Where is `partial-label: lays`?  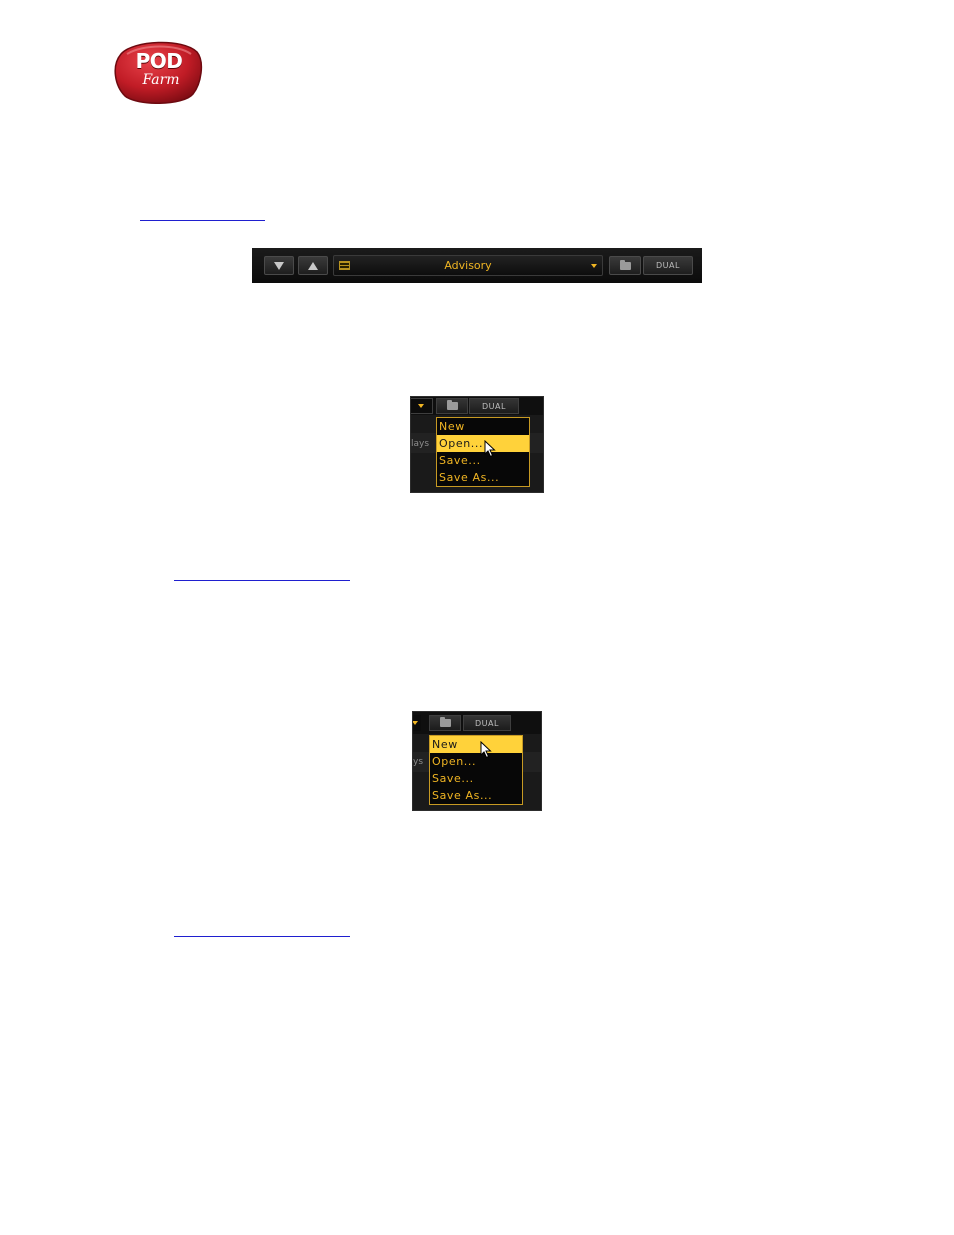
partial-label: lays is located at coordinates (420, 444).